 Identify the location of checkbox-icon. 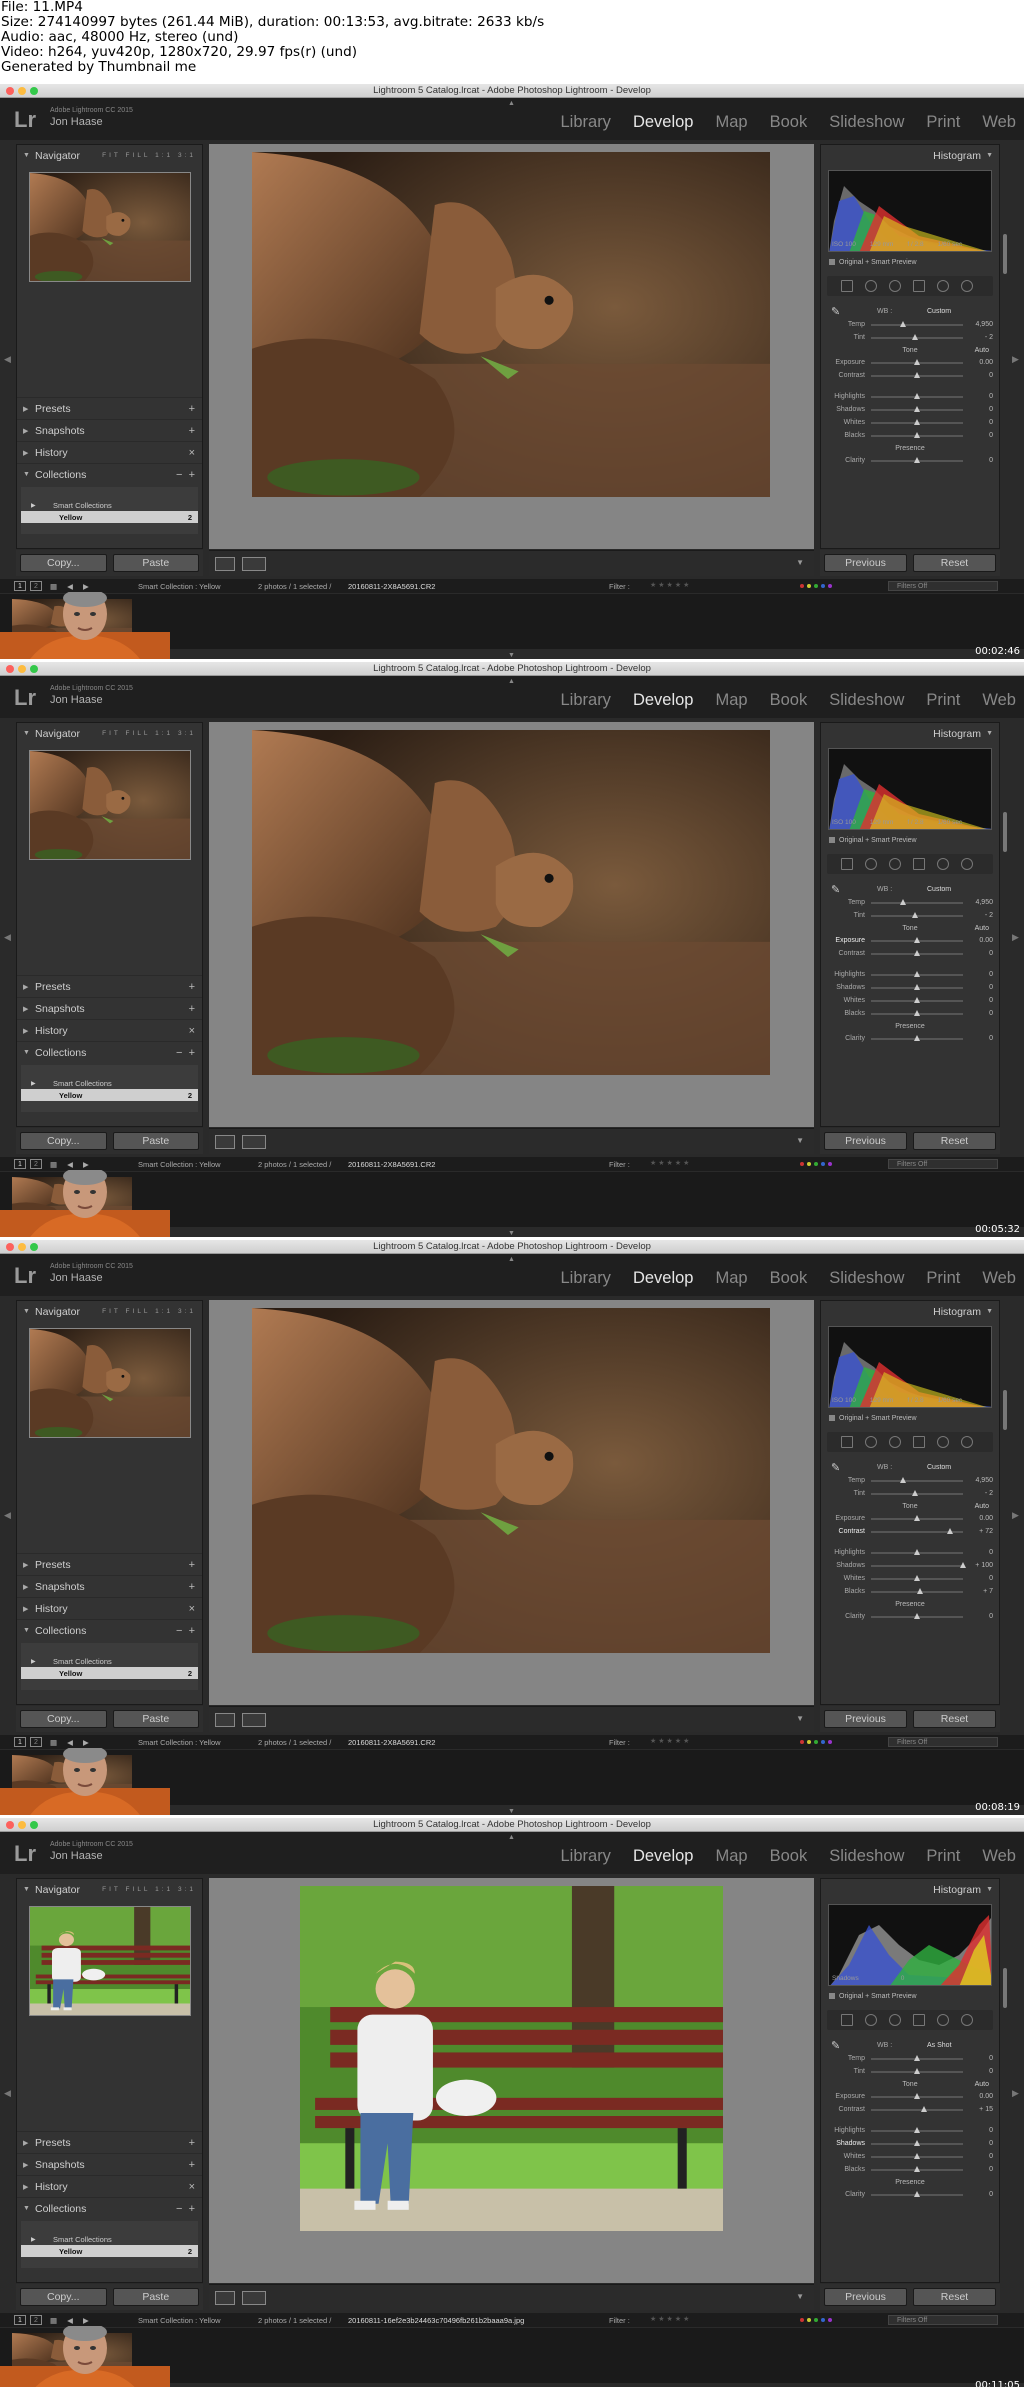
(832, 840).